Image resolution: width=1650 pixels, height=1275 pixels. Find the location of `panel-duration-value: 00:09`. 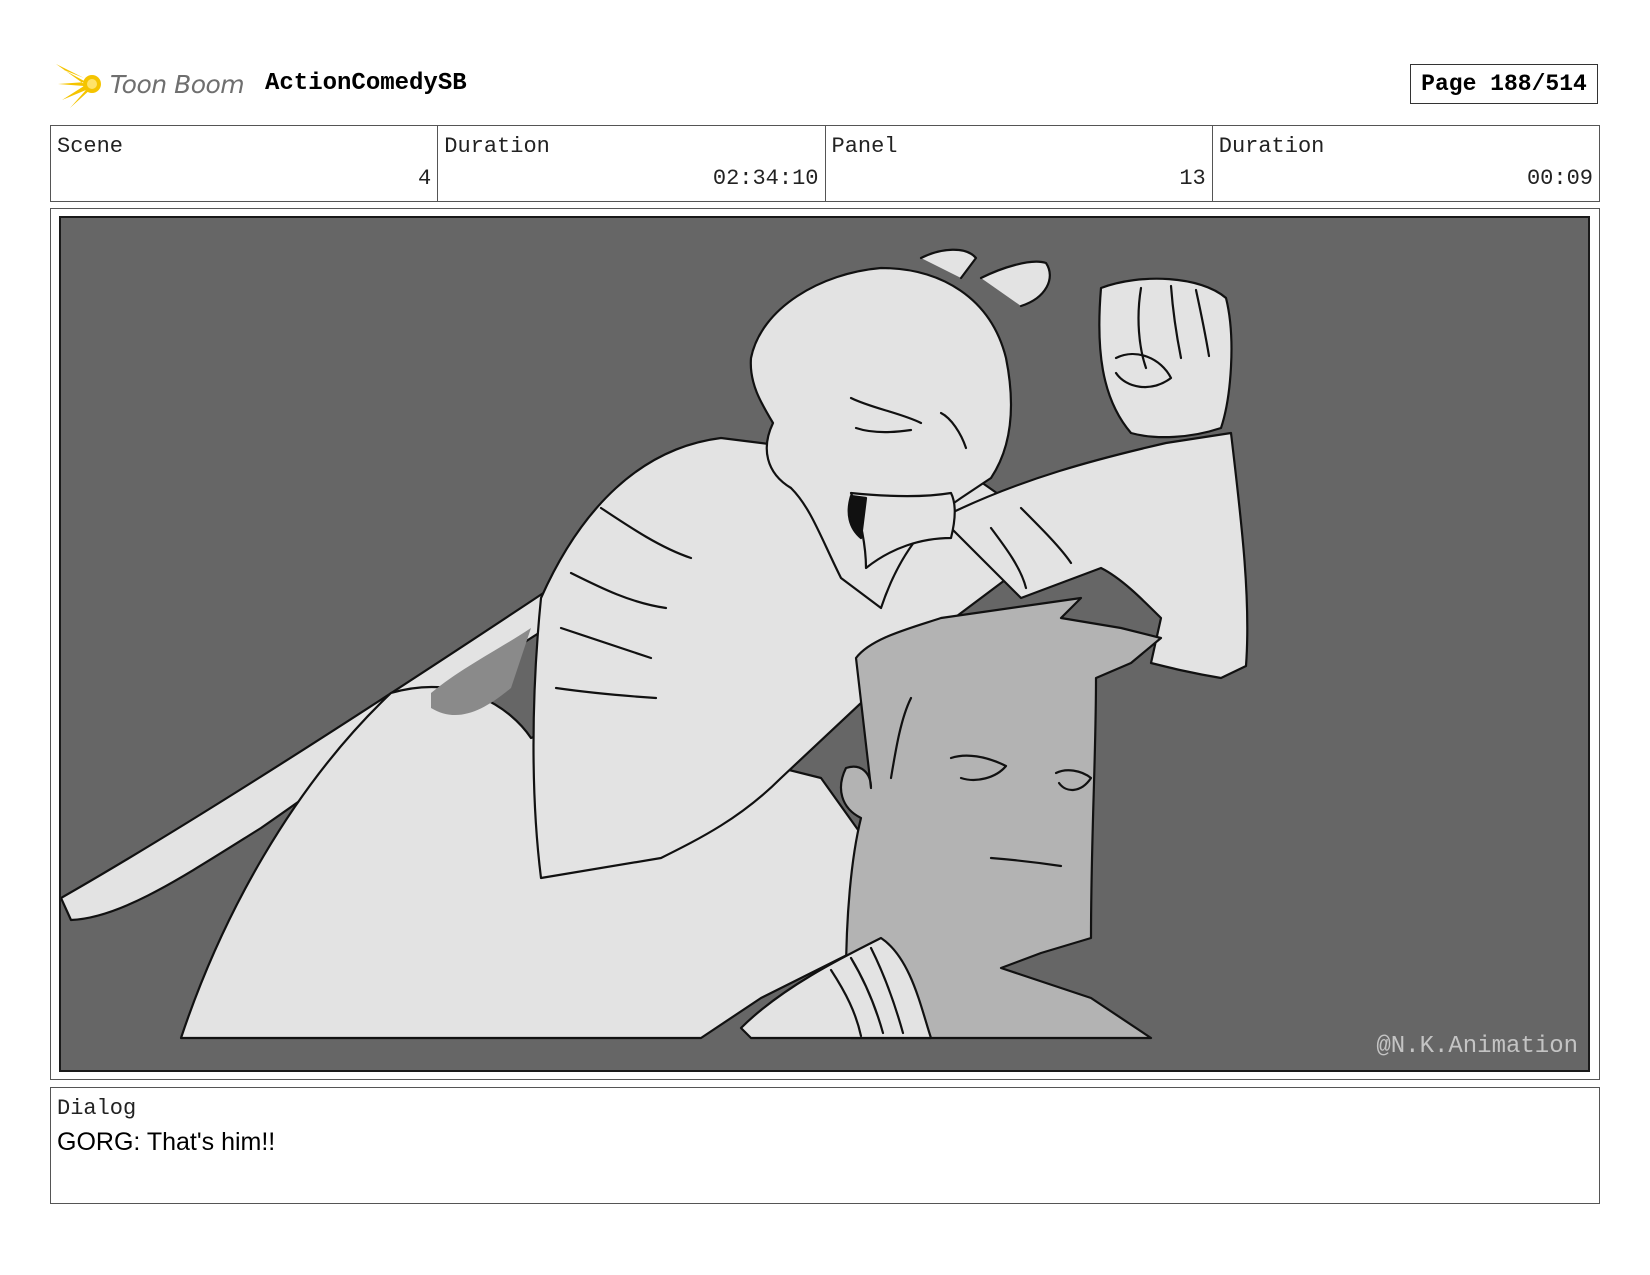

panel-duration-value: 00:09 is located at coordinates (1559, 178).